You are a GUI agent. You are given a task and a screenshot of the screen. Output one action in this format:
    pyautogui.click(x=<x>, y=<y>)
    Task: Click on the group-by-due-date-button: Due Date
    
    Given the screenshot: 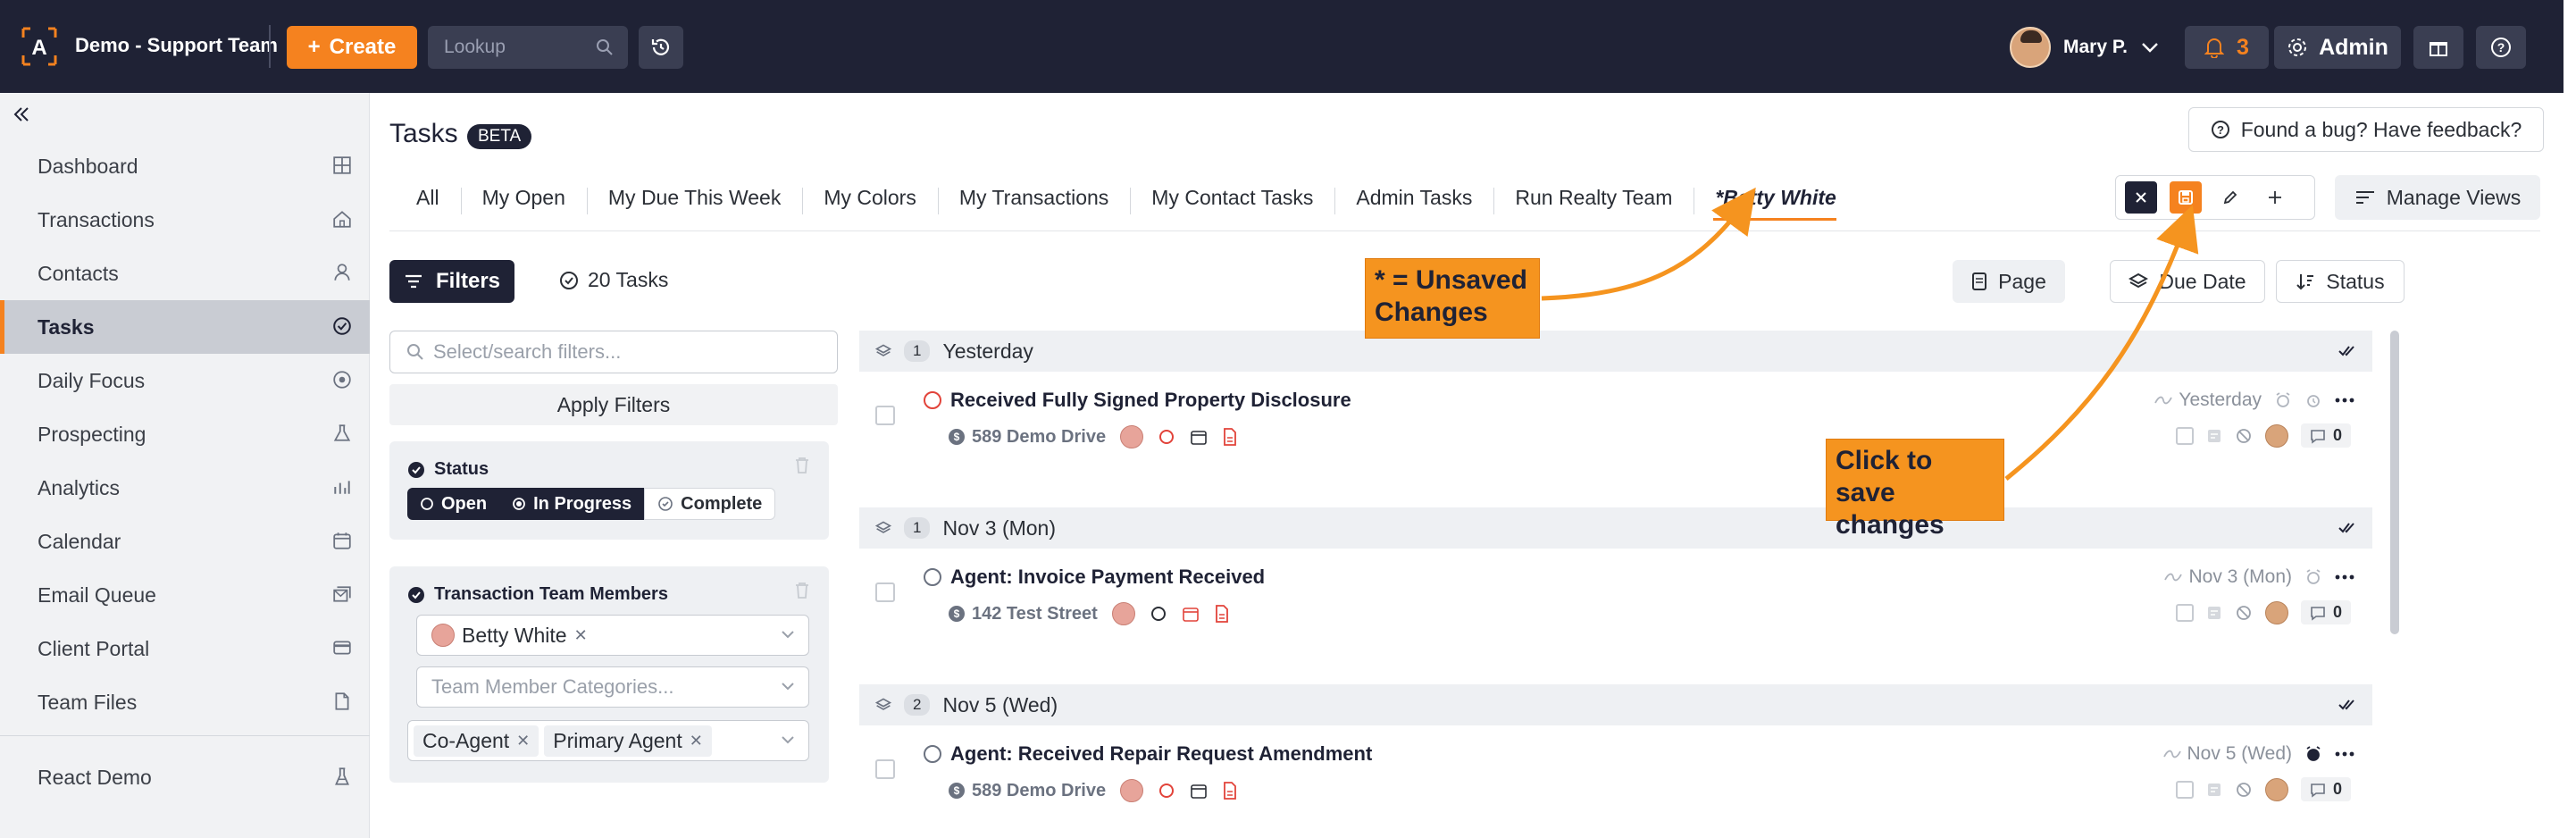 What is the action you would take?
    pyautogui.click(x=2188, y=281)
    